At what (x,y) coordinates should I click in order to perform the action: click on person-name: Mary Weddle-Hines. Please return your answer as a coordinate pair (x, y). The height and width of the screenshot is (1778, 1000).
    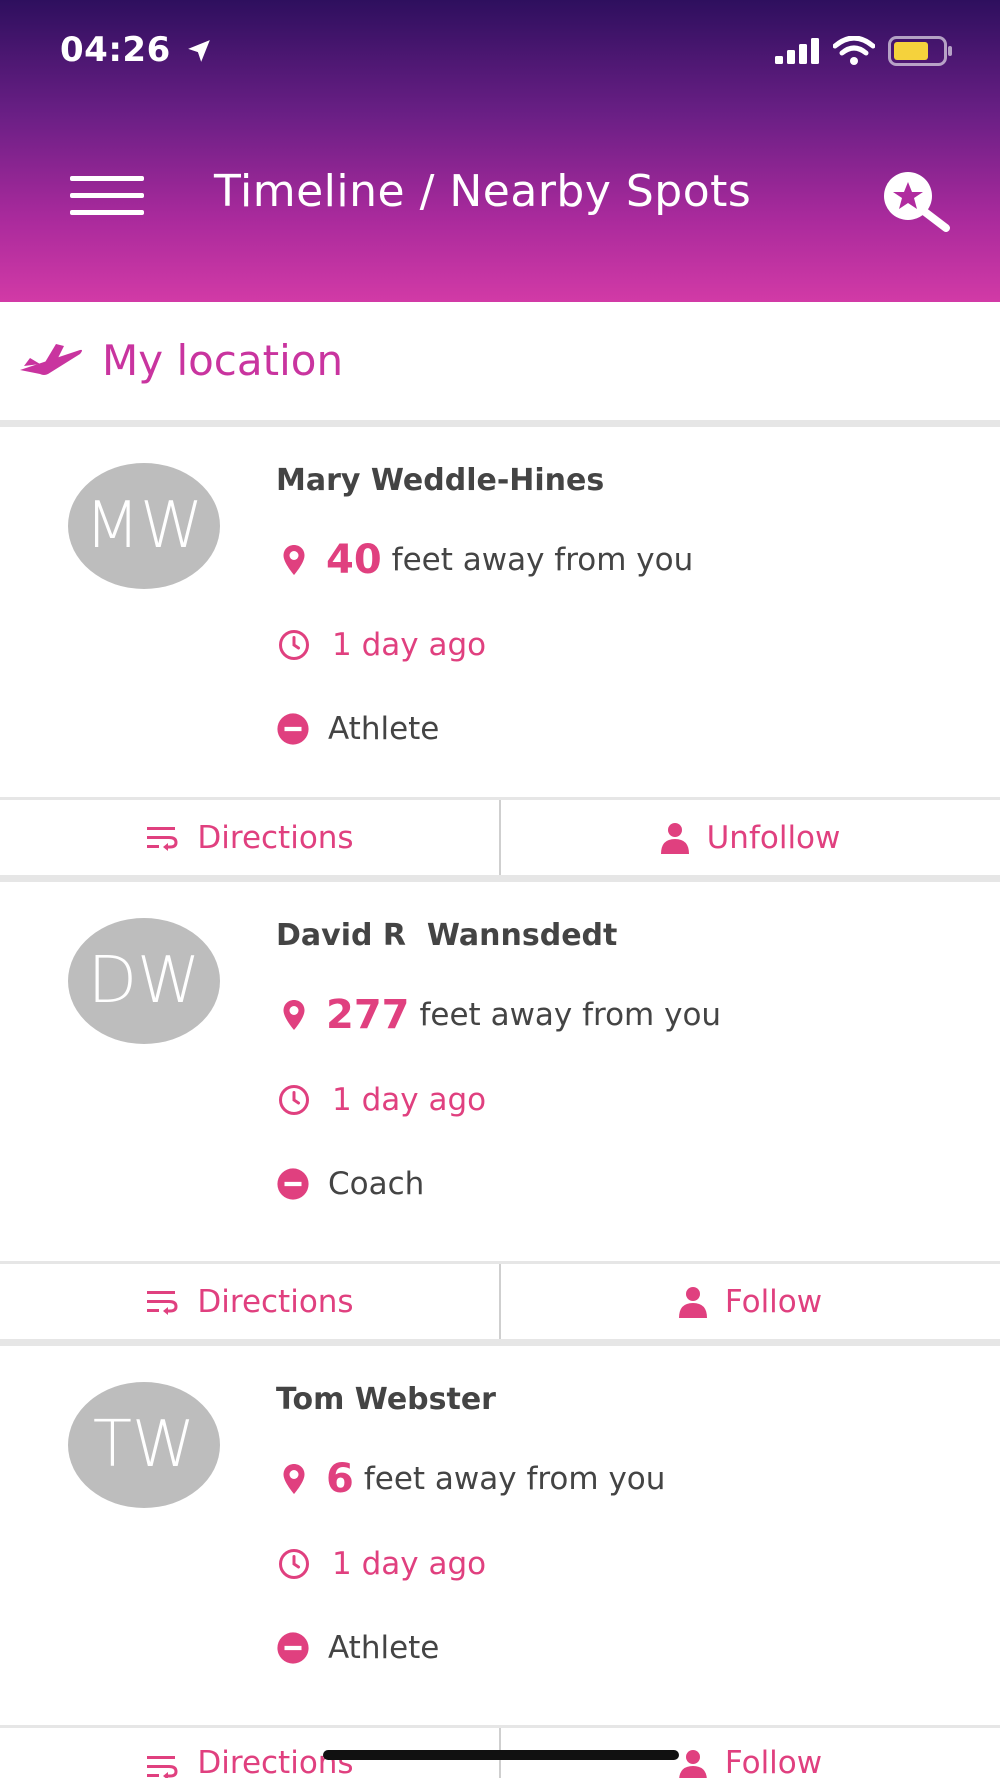
    Looking at the image, I should click on (440, 480).